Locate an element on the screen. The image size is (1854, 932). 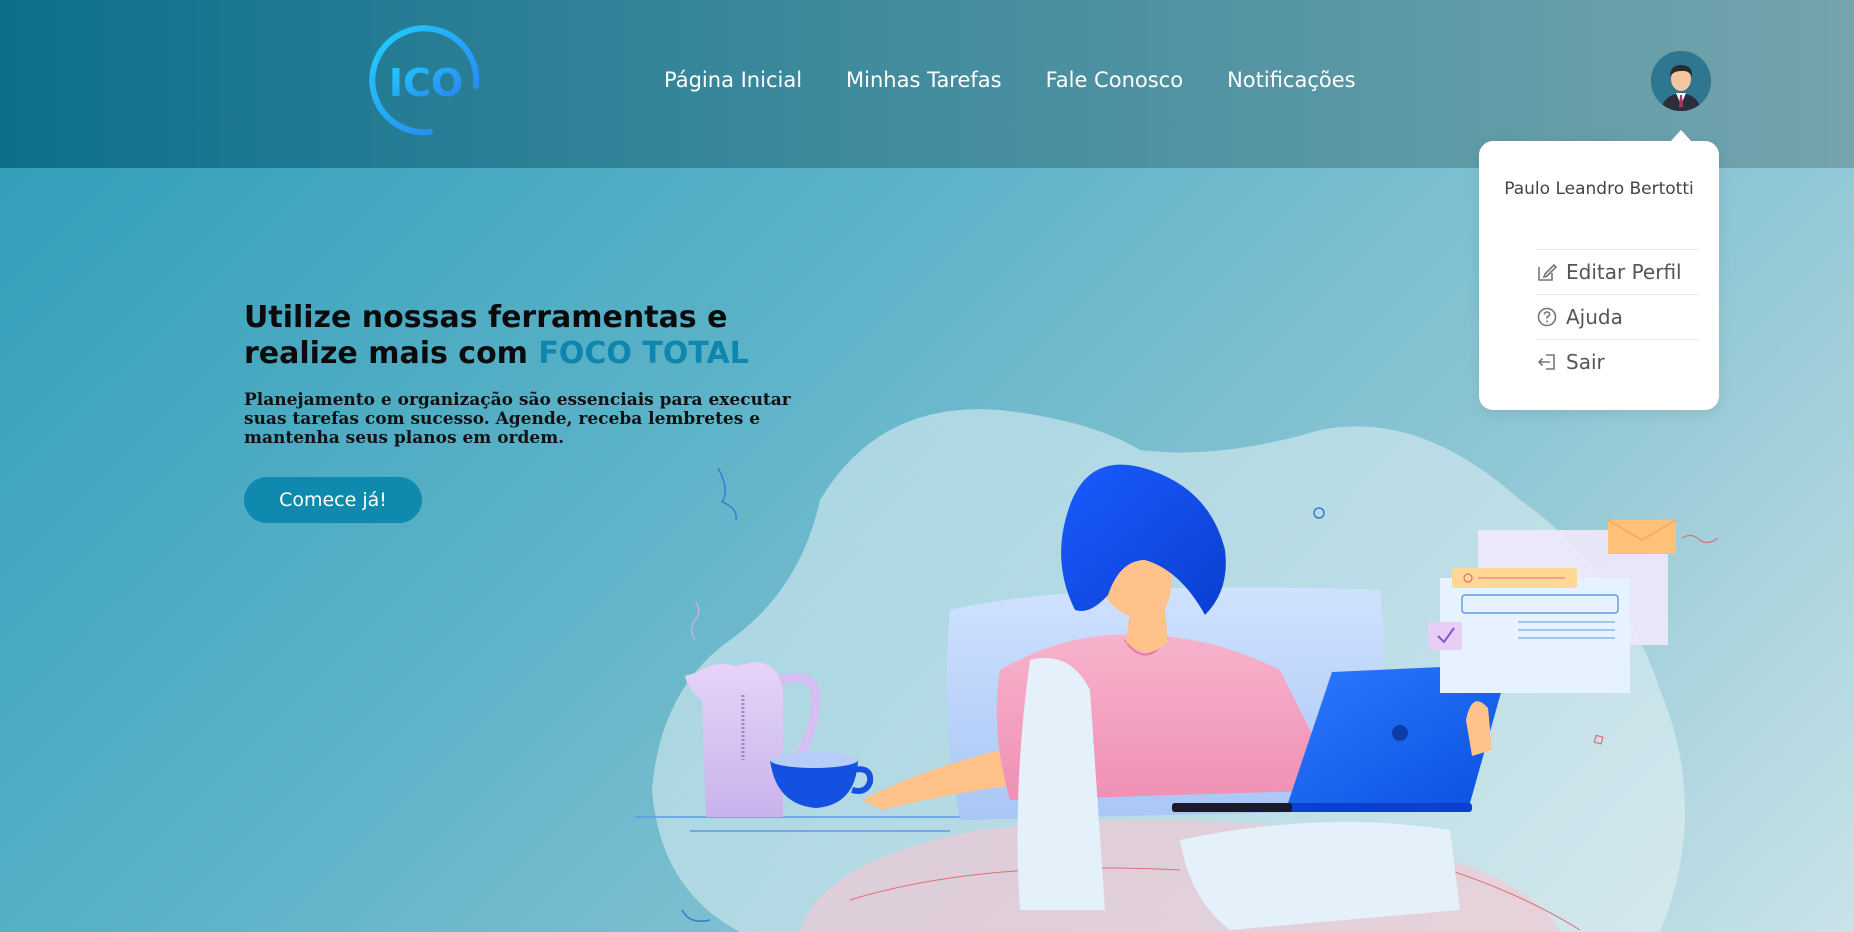
menu-item-edit-profile: Editar Perfil is located at coordinates (1617, 271).